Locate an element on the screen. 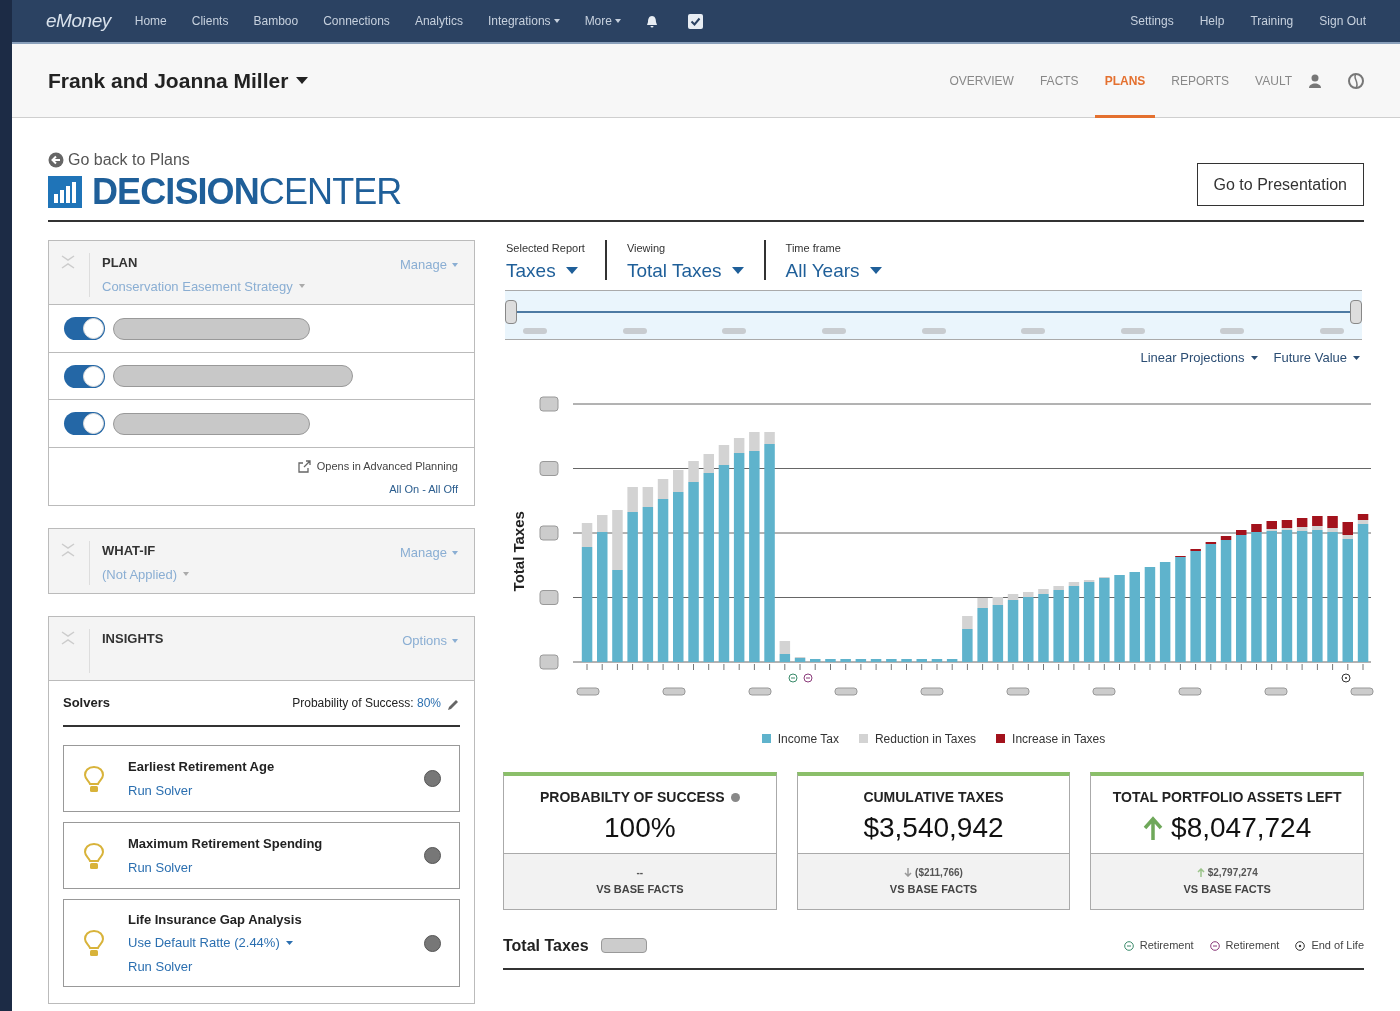 The height and width of the screenshot is (1011, 1400). nav-link: Analytics is located at coordinates (438, 21).